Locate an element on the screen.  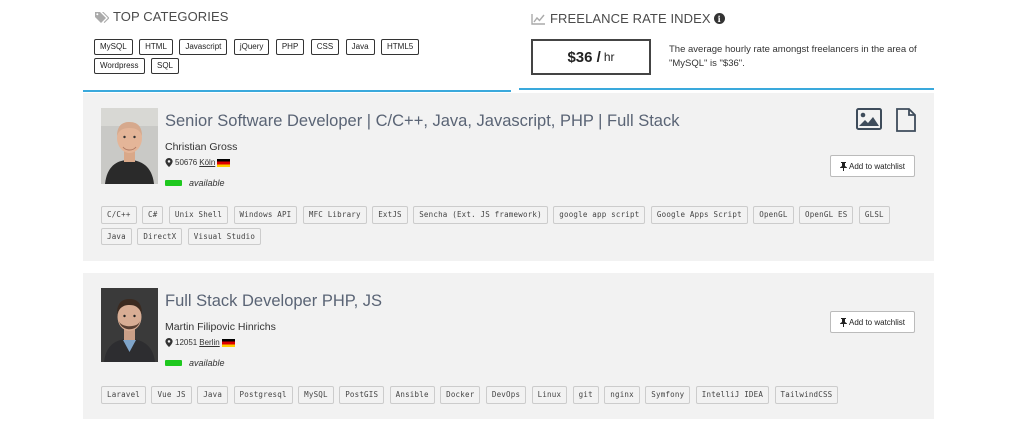
rate-index-title: FREELANCE RATE INDEX is located at coordinates (630, 18).